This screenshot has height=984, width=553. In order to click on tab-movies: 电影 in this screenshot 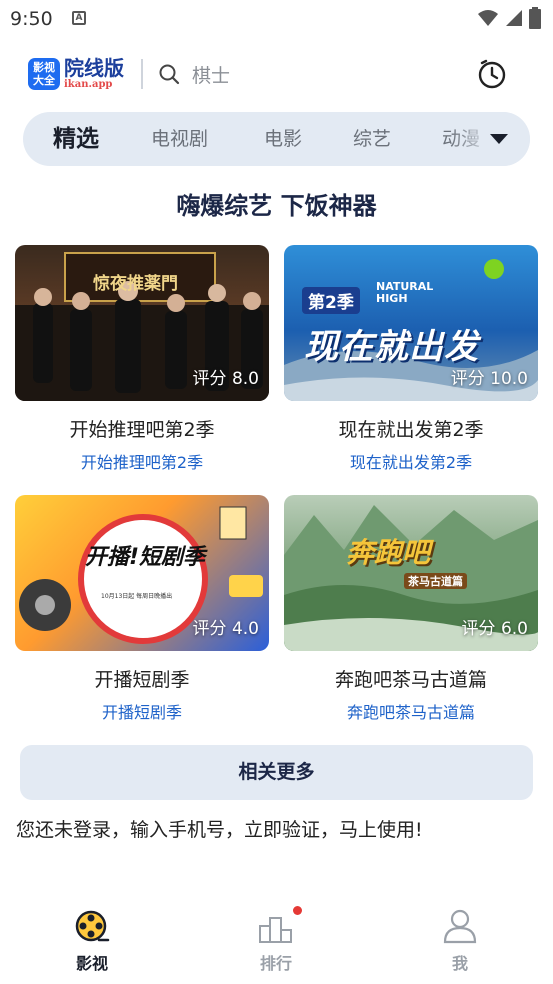, I will do `click(283, 139)`.